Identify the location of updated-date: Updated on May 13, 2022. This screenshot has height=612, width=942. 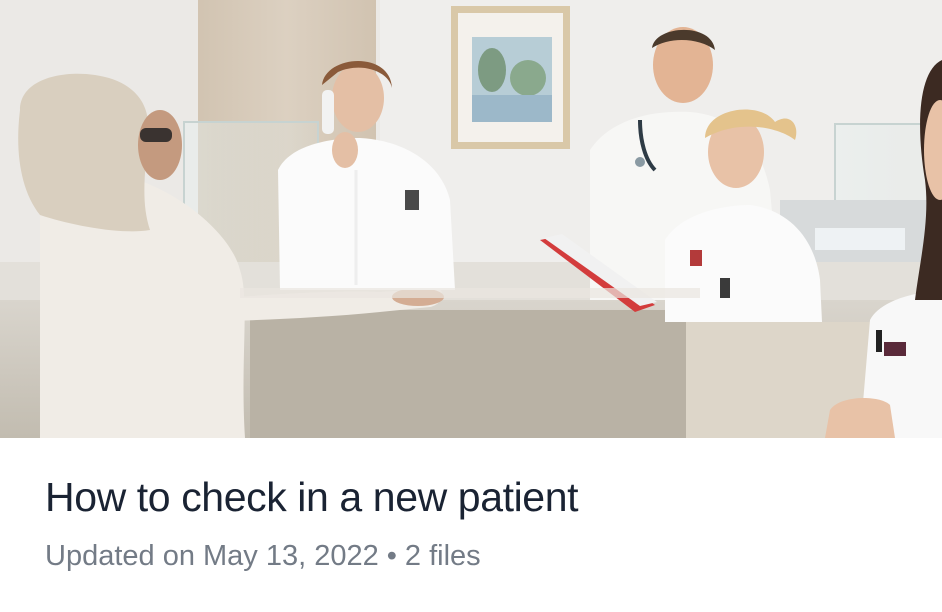
(212, 556).